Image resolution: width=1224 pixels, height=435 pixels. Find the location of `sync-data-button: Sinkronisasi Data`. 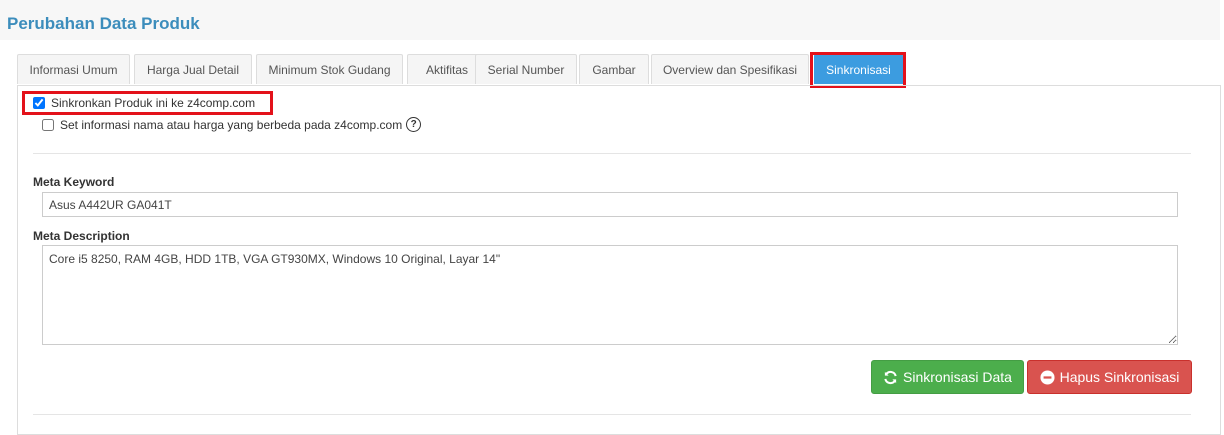

sync-data-button: Sinkronisasi Data is located at coordinates (947, 377).